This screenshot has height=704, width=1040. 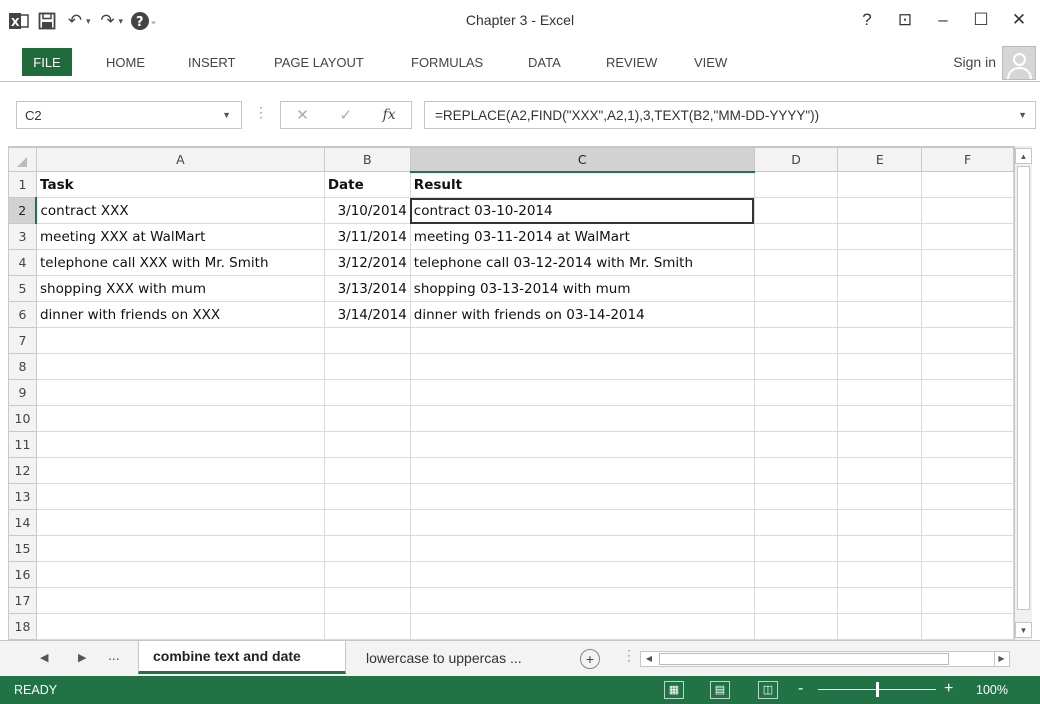 I want to click on cell-f15, so click(x=967, y=548).